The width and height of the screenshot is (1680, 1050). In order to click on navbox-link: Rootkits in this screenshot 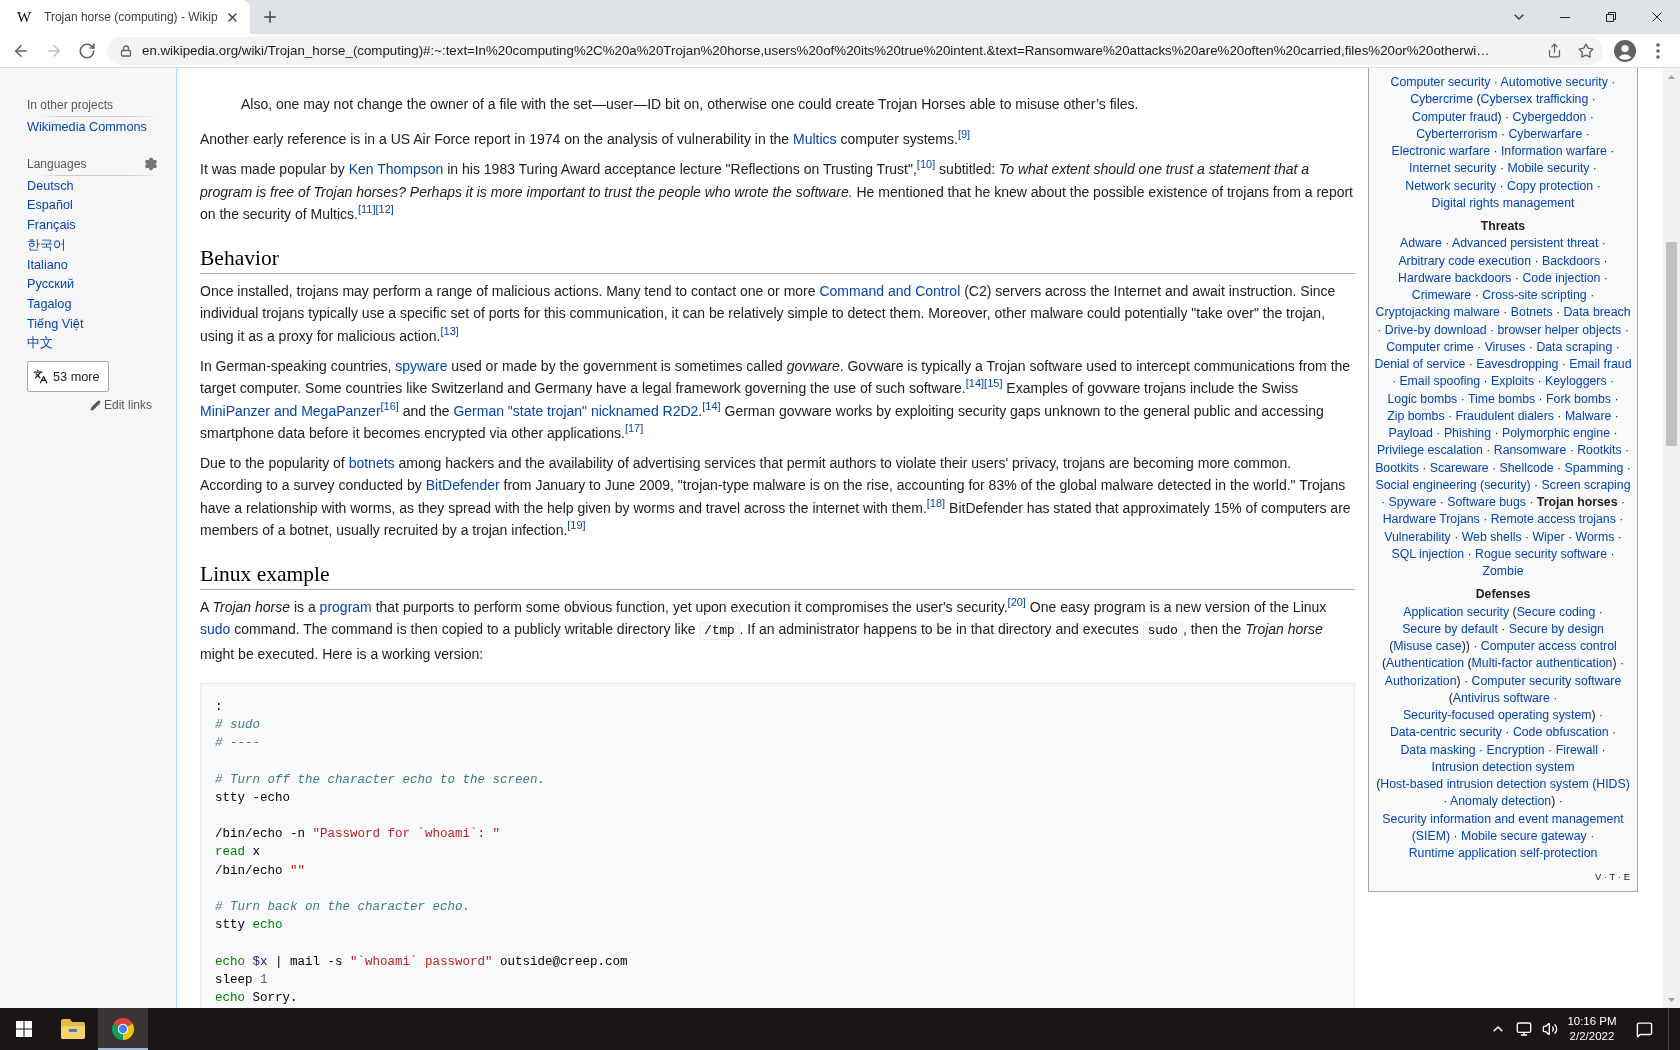, I will do `click(1599, 450)`.